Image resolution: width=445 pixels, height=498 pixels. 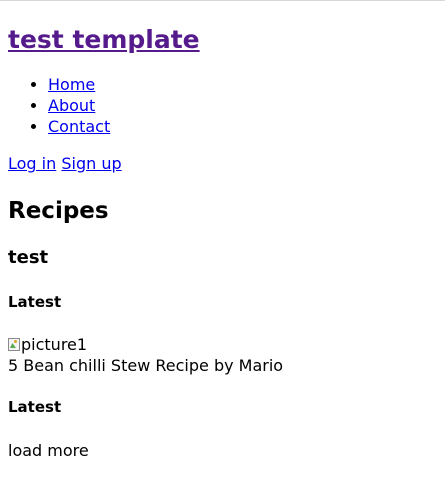 What do you see at coordinates (28, 257) in the screenshot?
I see `subtitle-heading: test` at bounding box center [28, 257].